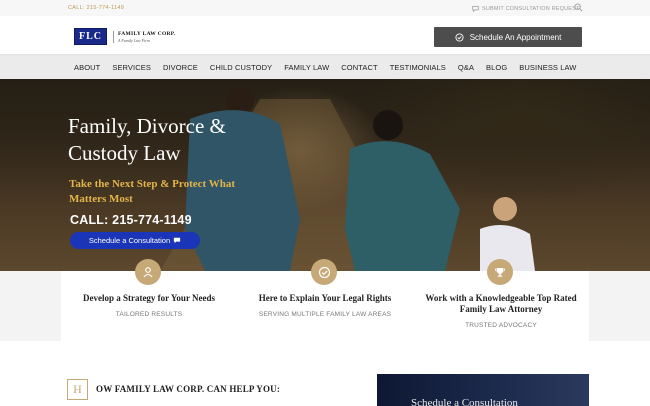  I want to click on feature-card-title: Here to Explain Your Legal Rights, so click(325, 298).